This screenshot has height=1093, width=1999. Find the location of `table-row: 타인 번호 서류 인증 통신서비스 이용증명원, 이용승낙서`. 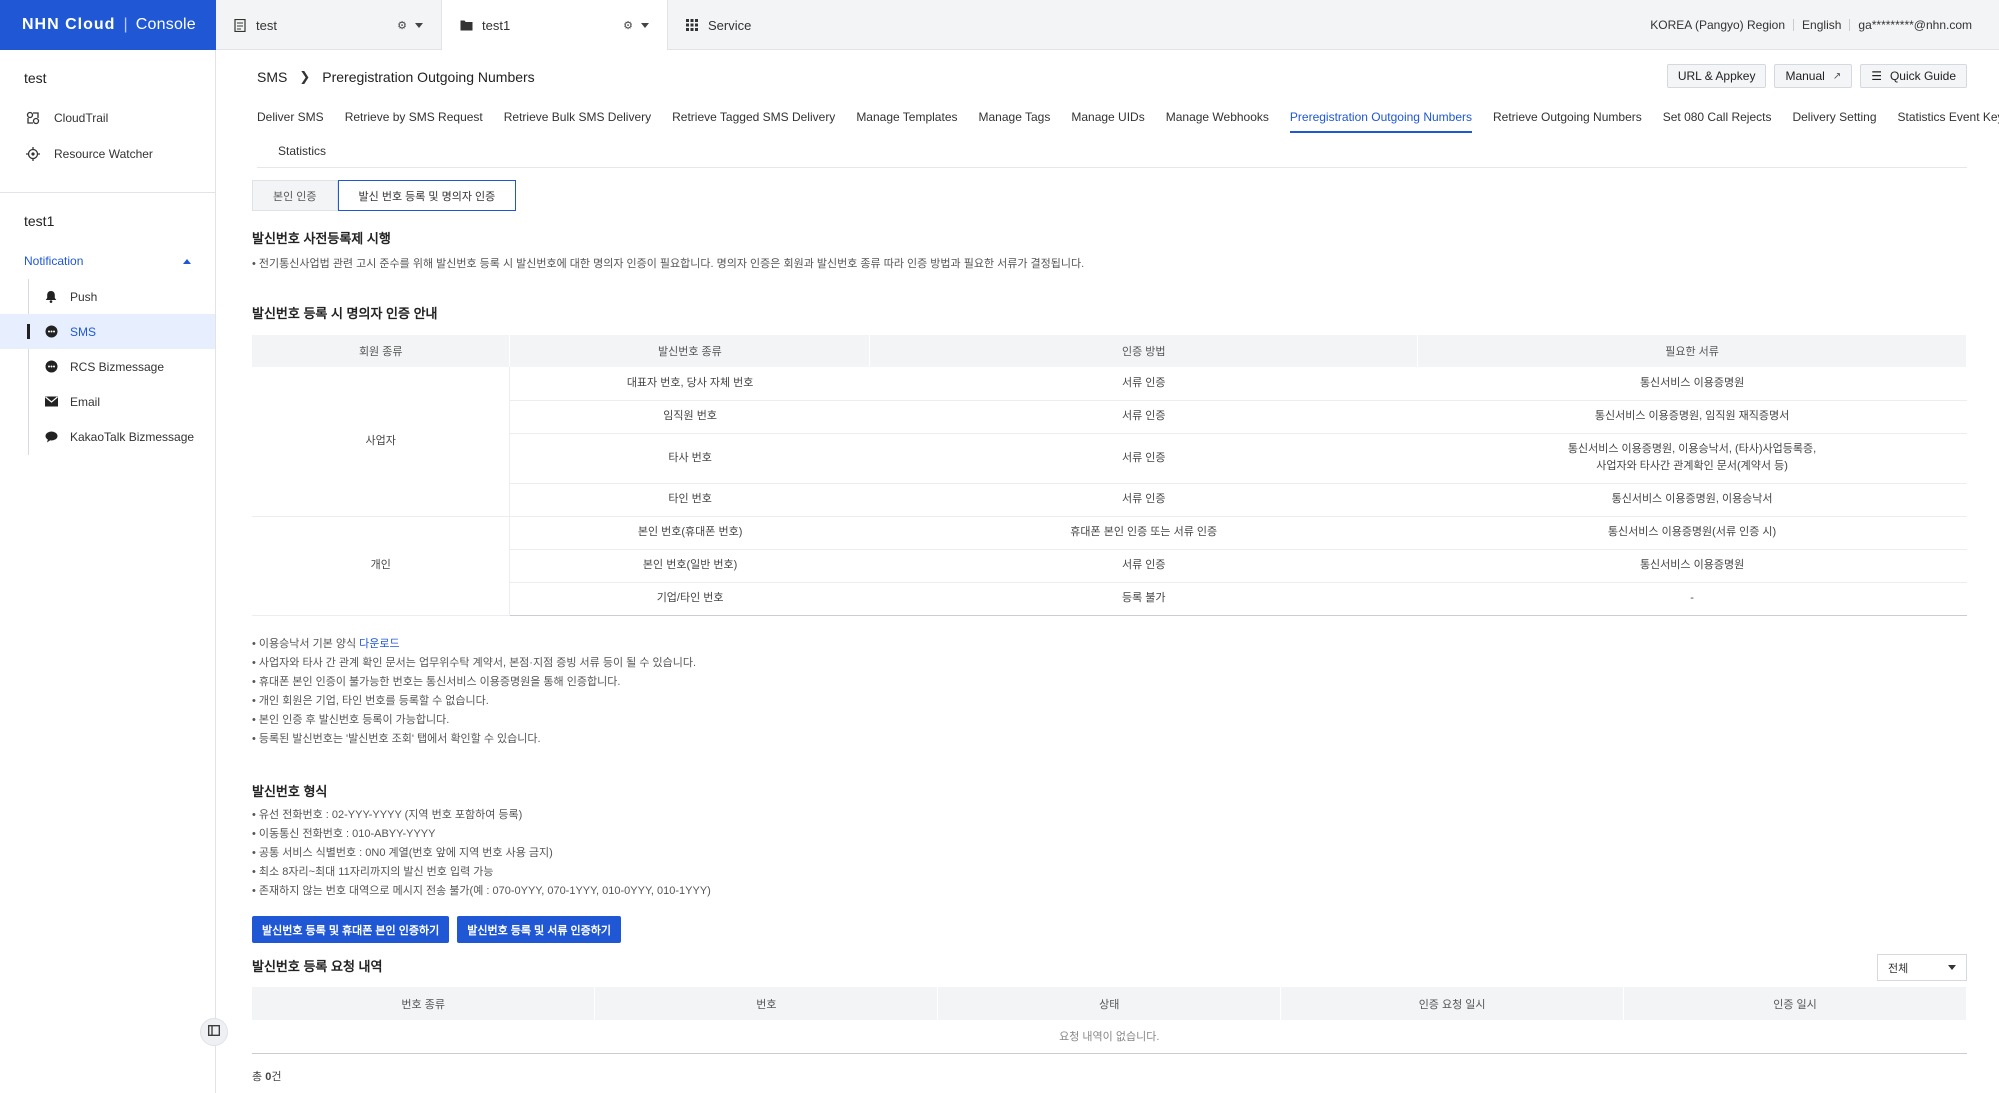

table-row: 타인 번호 서류 인증 통신서비스 이용증명원, 이용승낙서 is located at coordinates (1109, 500).